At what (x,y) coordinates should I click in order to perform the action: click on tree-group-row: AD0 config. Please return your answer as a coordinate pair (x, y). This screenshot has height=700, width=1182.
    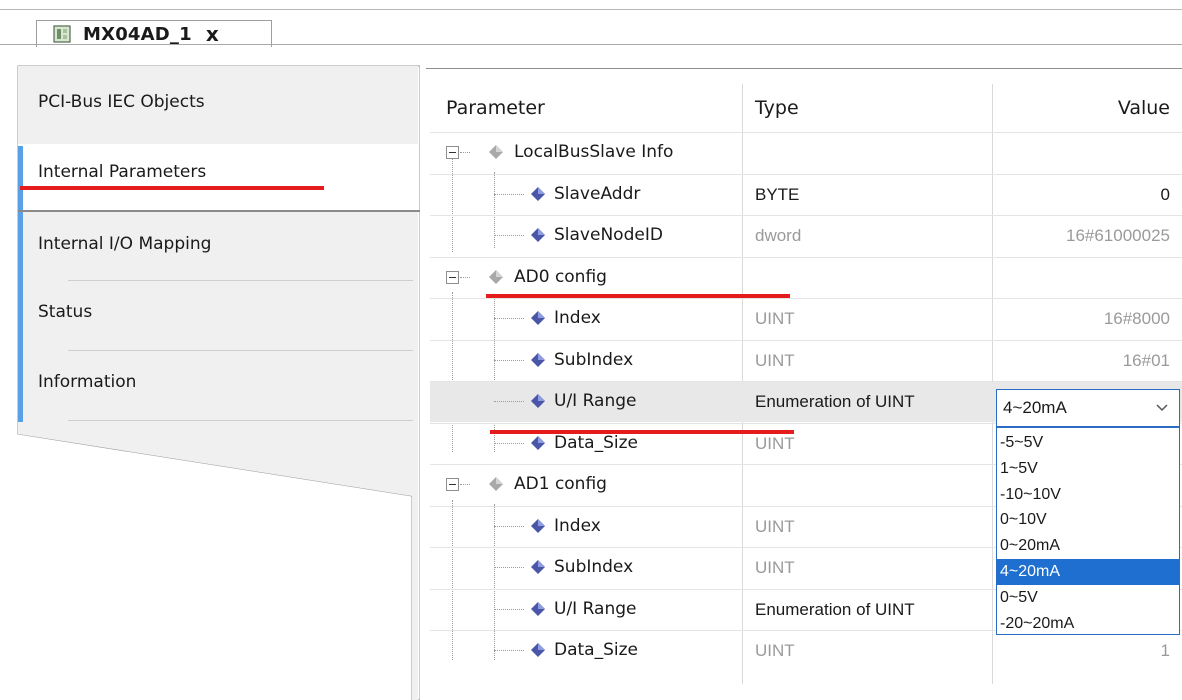
    Looking at the image, I should click on (806, 277).